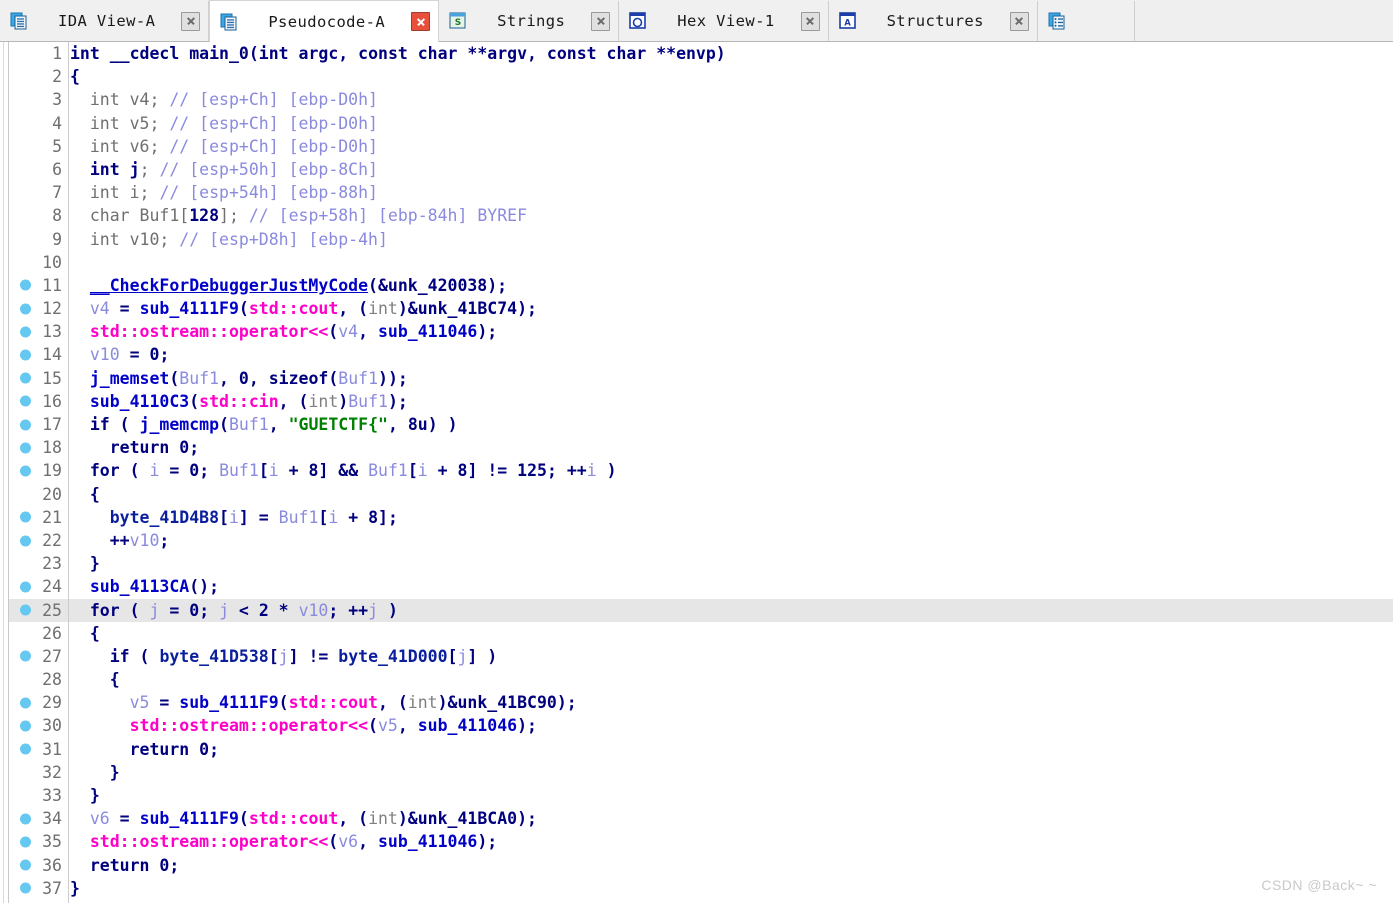 The image size is (1393, 903). Describe the element at coordinates (52, 587) in the screenshot. I see `line-number: 24` at that location.